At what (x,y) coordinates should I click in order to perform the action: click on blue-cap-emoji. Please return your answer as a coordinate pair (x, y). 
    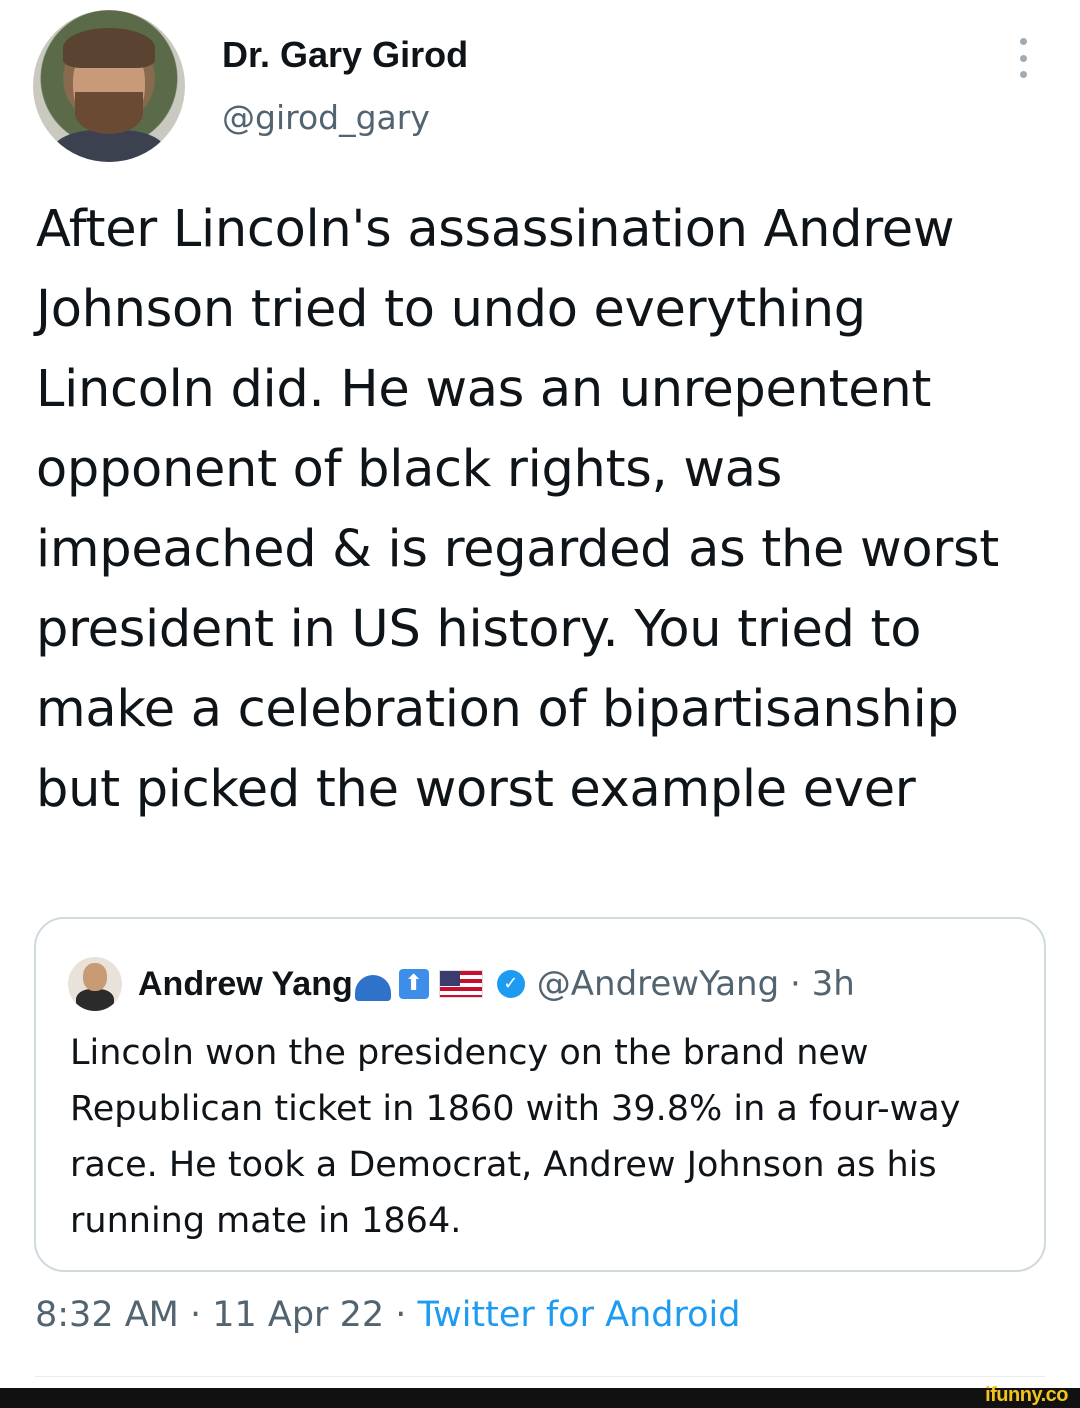
    Looking at the image, I should click on (372, 988).